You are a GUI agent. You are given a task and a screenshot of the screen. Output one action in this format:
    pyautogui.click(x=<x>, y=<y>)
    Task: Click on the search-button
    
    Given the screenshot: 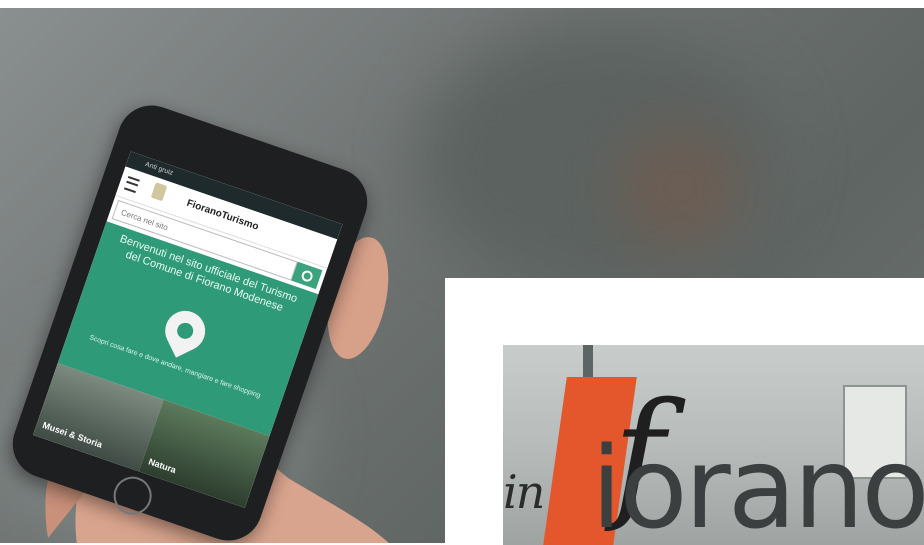 What is the action you would take?
    pyautogui.click(x=307, y=275)
    